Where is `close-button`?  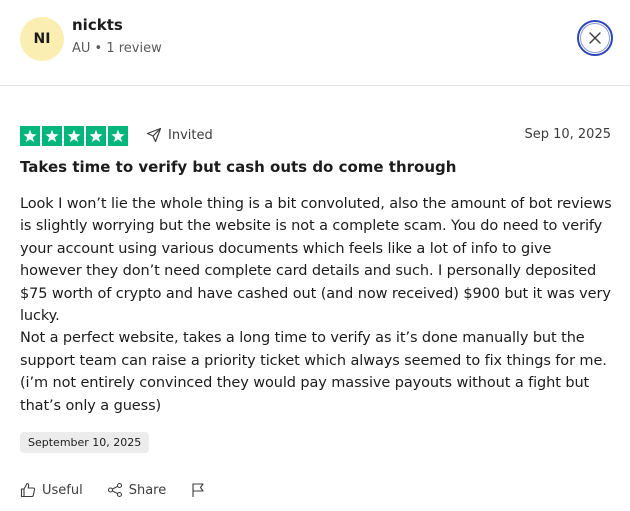
close-button is located at coordinates (595, 38).